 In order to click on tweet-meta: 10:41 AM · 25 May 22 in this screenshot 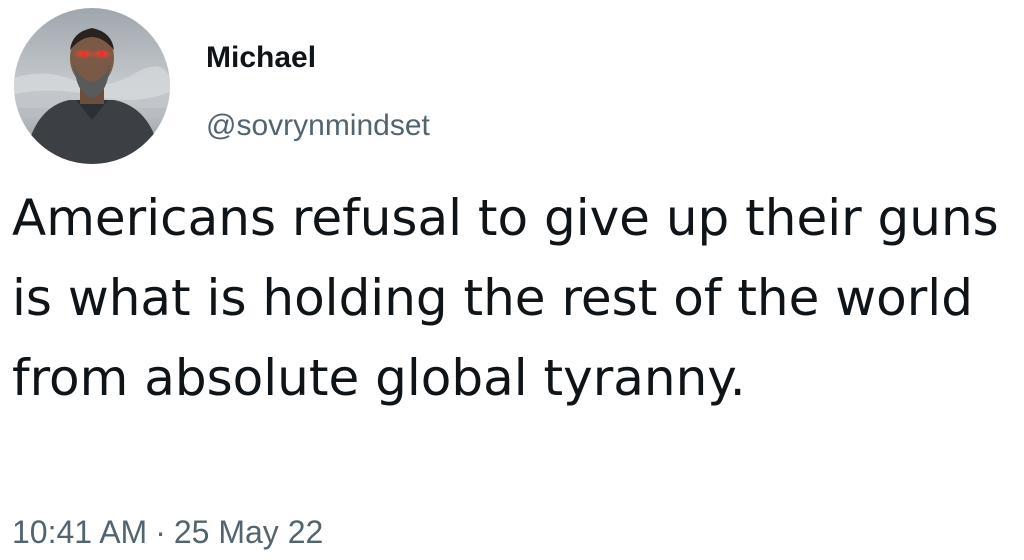, I will do `click(167, 532)`.